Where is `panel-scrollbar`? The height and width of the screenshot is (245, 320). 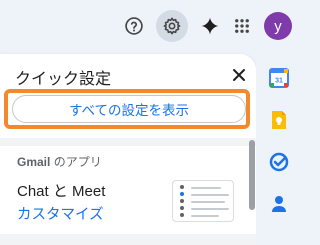
panel-scrollbar is located at coordinates (252, 175).